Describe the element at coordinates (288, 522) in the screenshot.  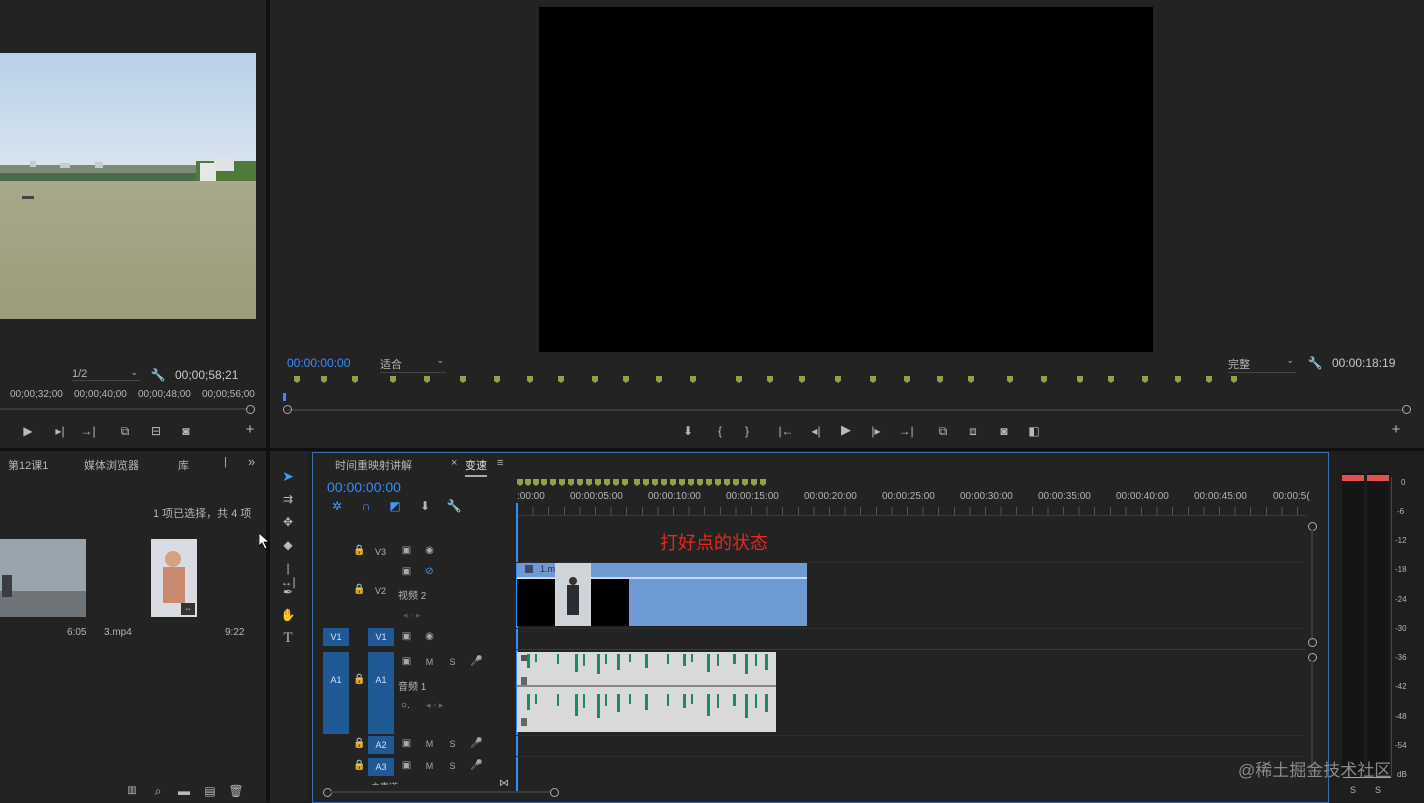
I see `ripple-edit-tool-icon: ✥` at that location.